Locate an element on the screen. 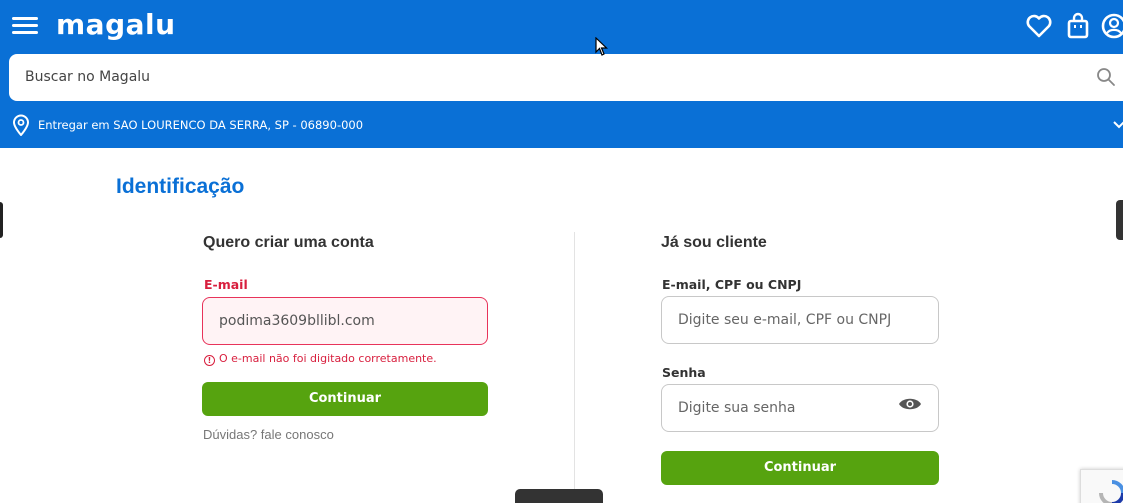 This screenshot has height=503, width=1123. search-input: Buscar no Magalu is located at coordinates (566, 77).